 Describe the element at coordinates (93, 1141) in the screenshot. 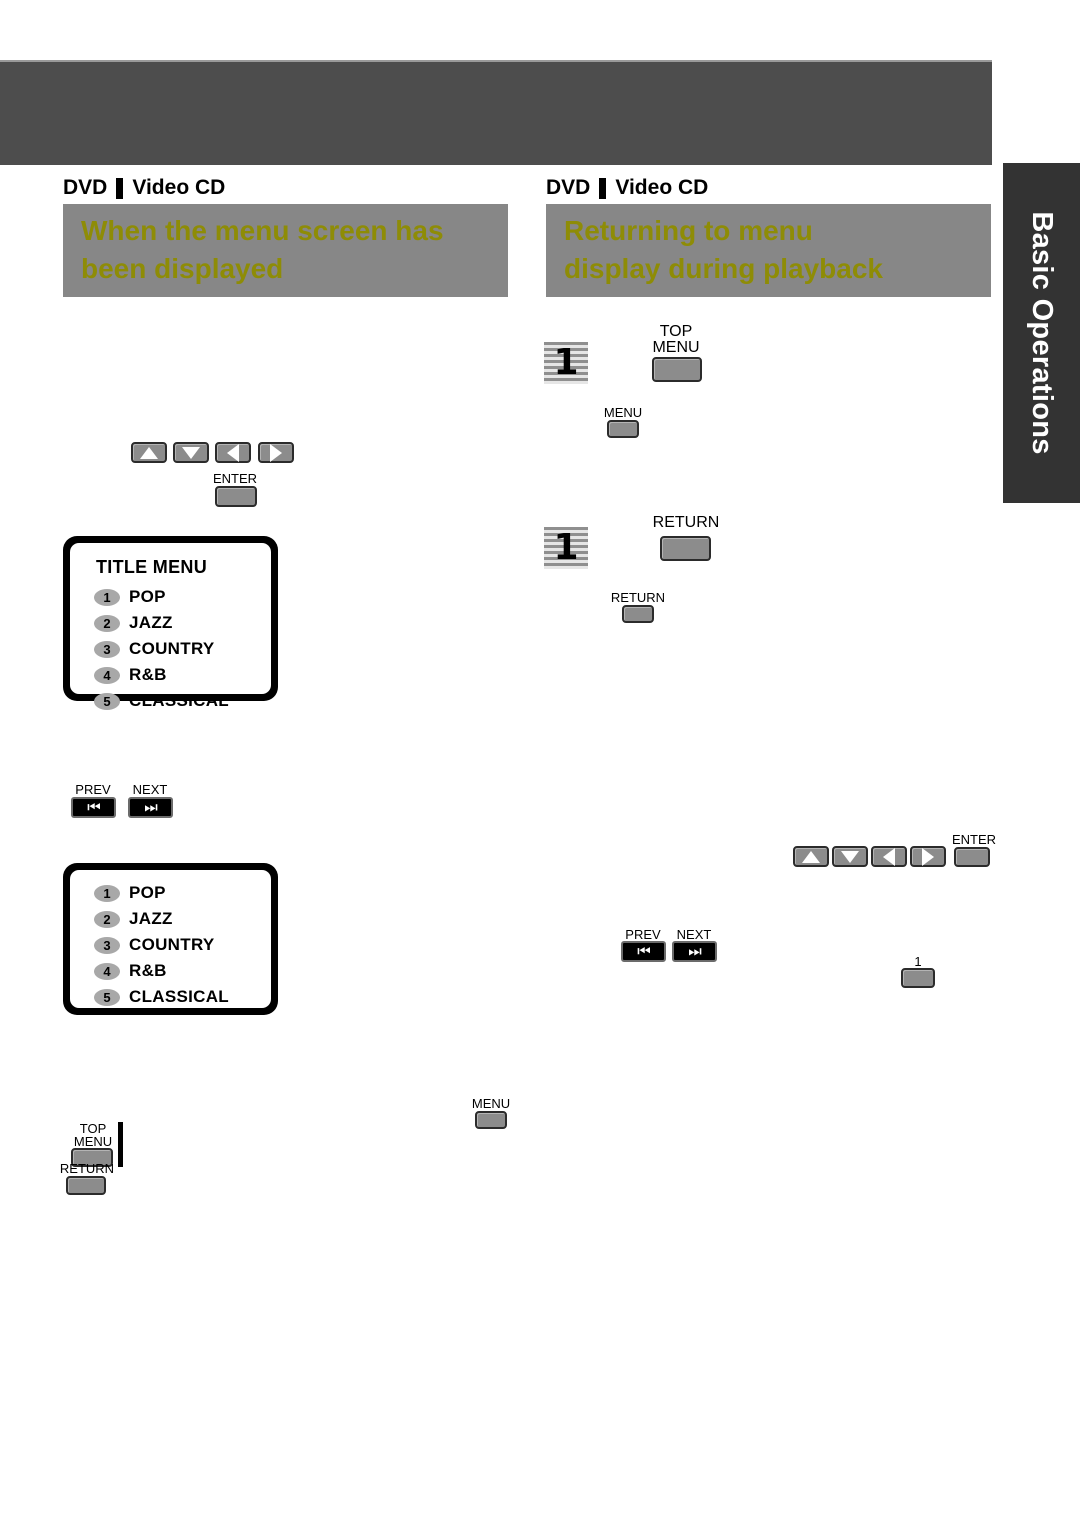

I see `top-menu-button-label-line2: MENU` at that location.